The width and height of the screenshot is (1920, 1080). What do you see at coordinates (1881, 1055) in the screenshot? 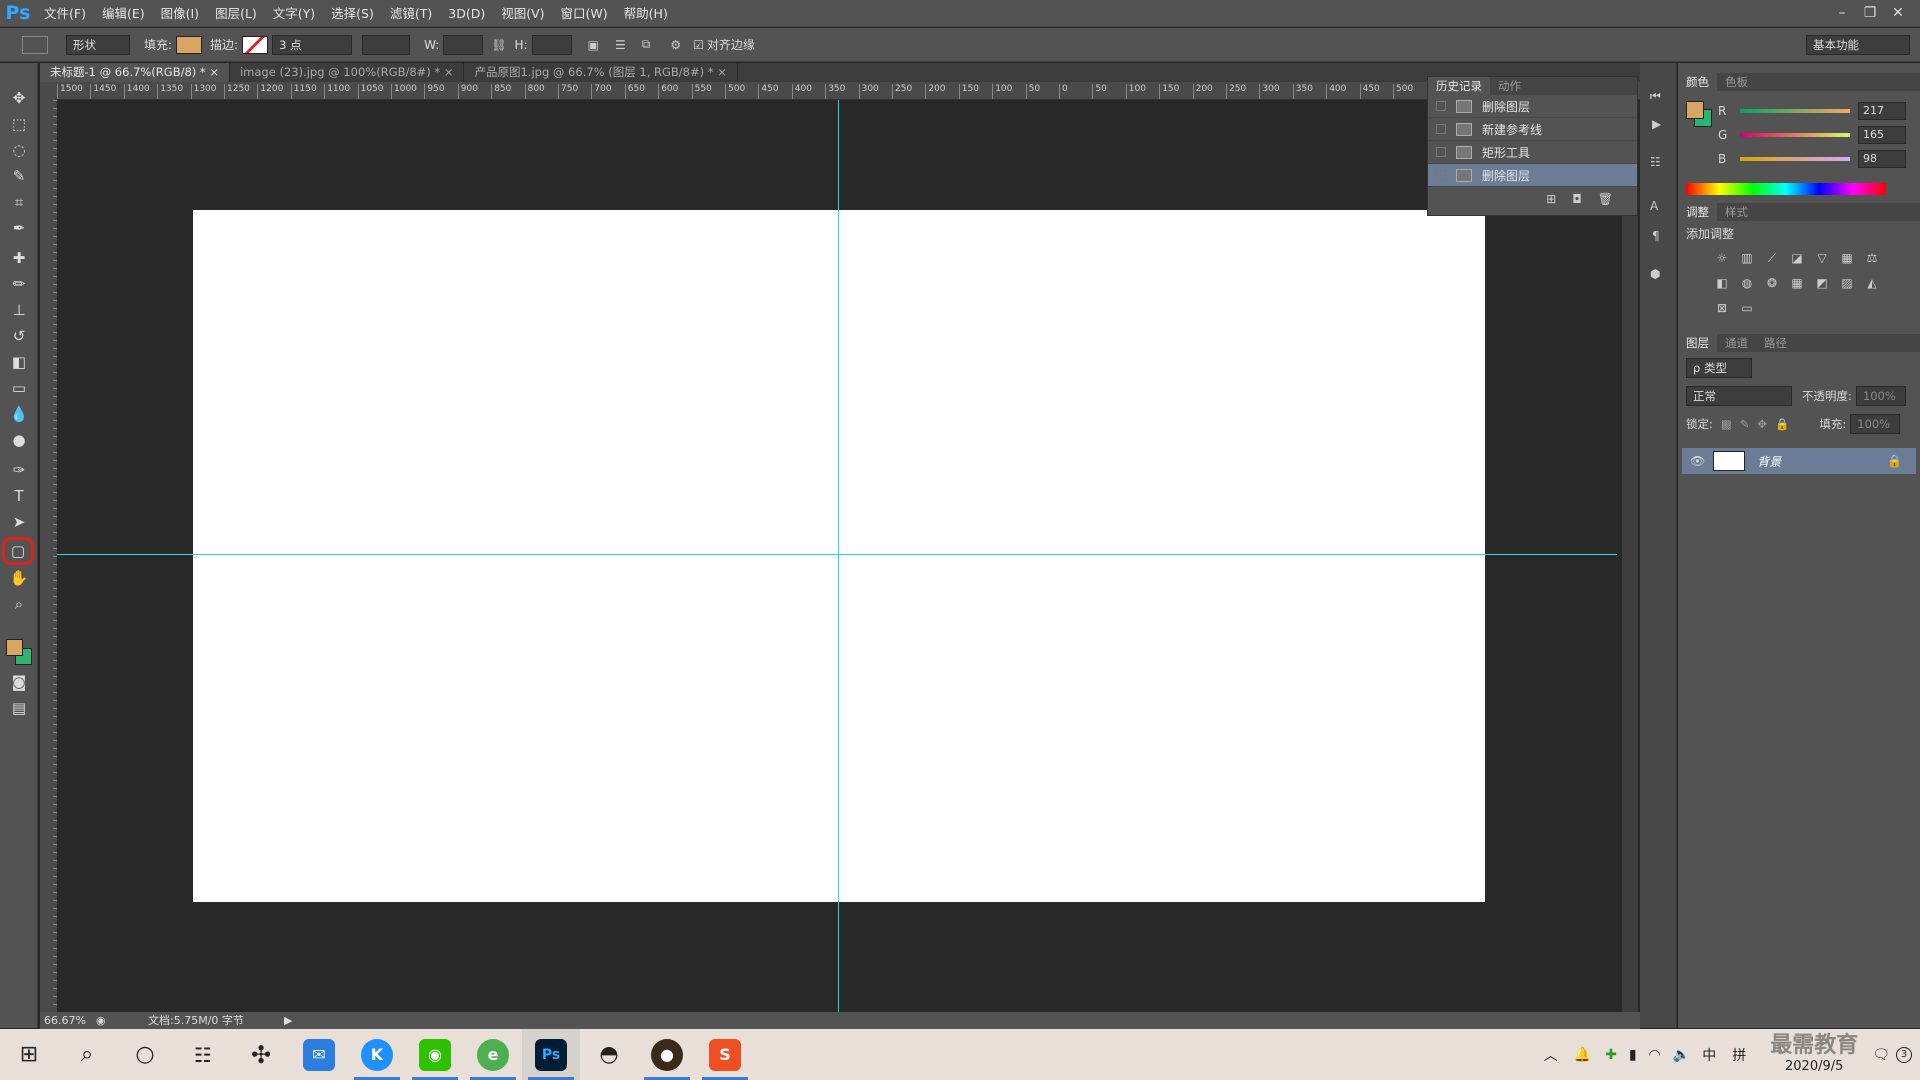
I see `action-center-icon: 🗨` at bounding box center [1881, 1055].